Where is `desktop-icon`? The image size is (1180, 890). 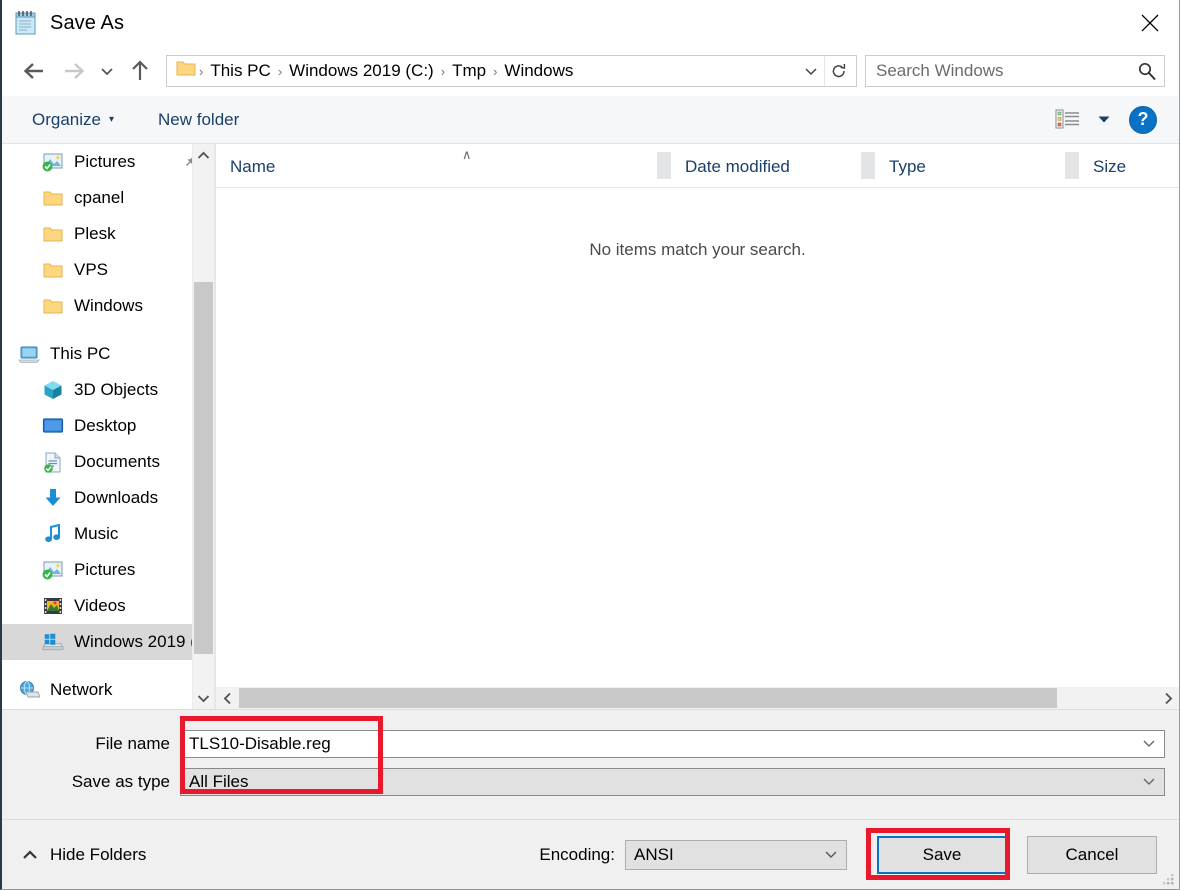 desktop-icon is located at coordinates (53, 426).